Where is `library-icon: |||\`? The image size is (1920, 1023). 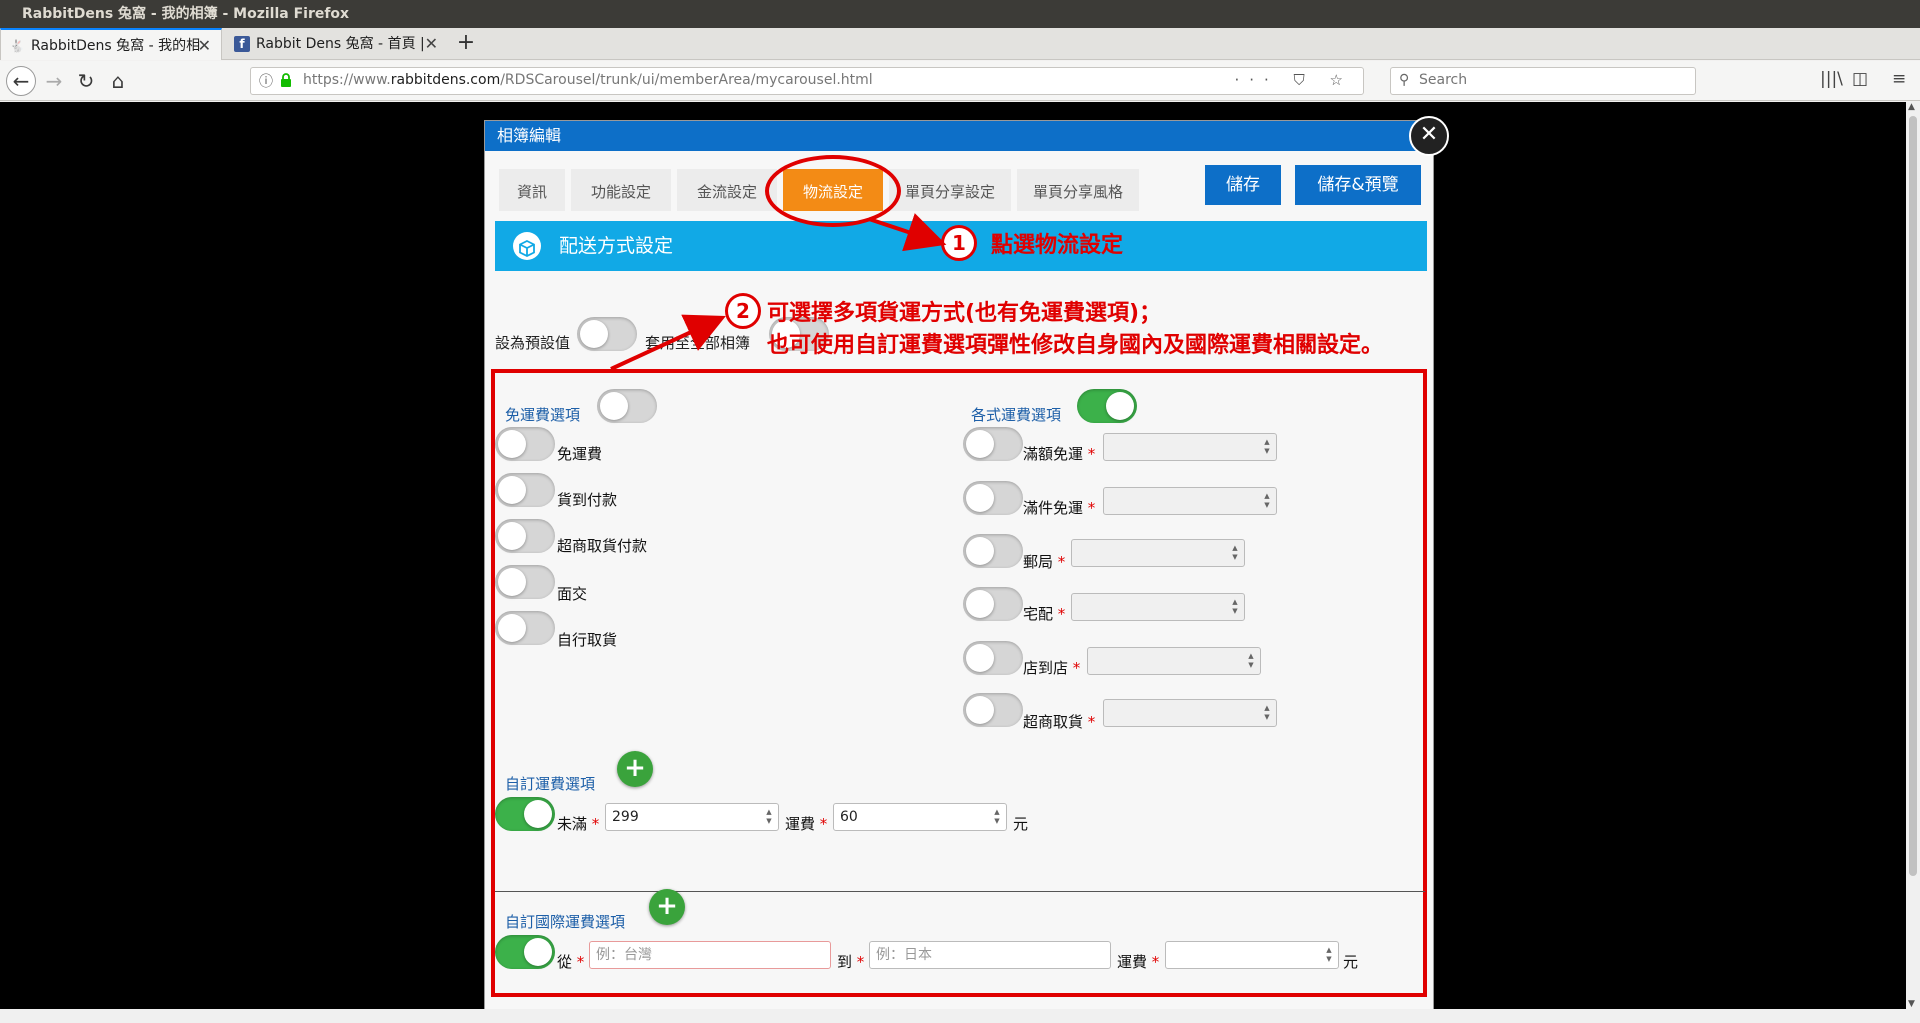
library-icon: |||\ is located at coordinates (1831, 79).